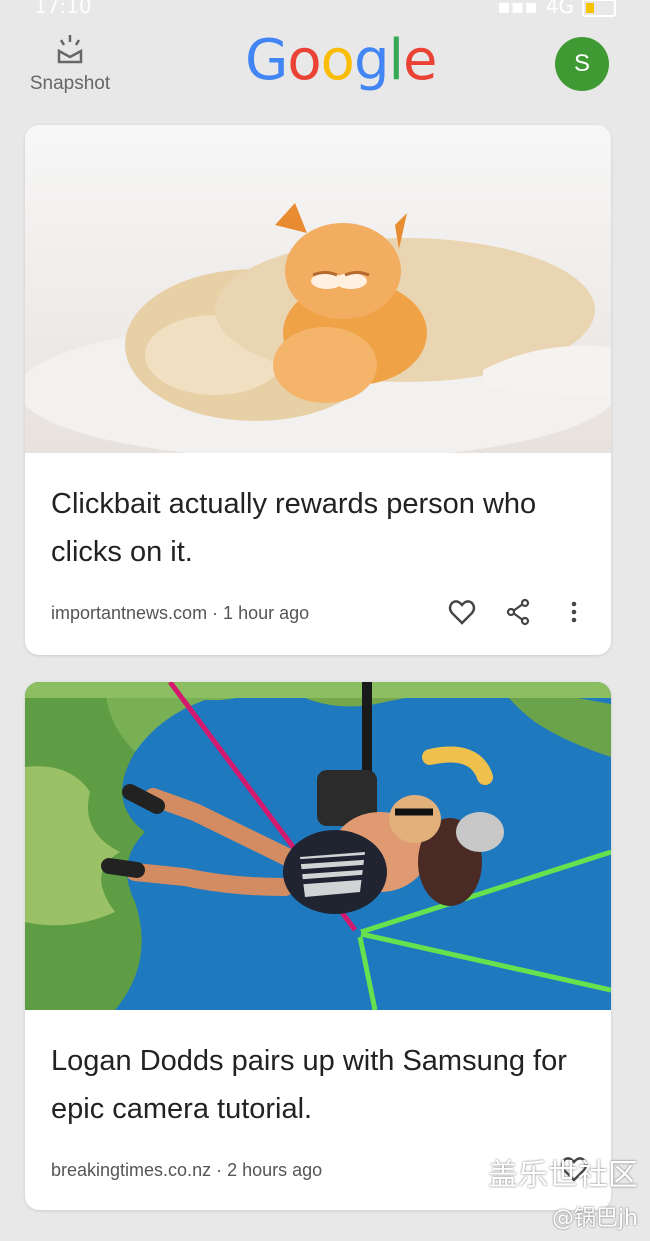  I want to click on share-icon, so click(518, 612).